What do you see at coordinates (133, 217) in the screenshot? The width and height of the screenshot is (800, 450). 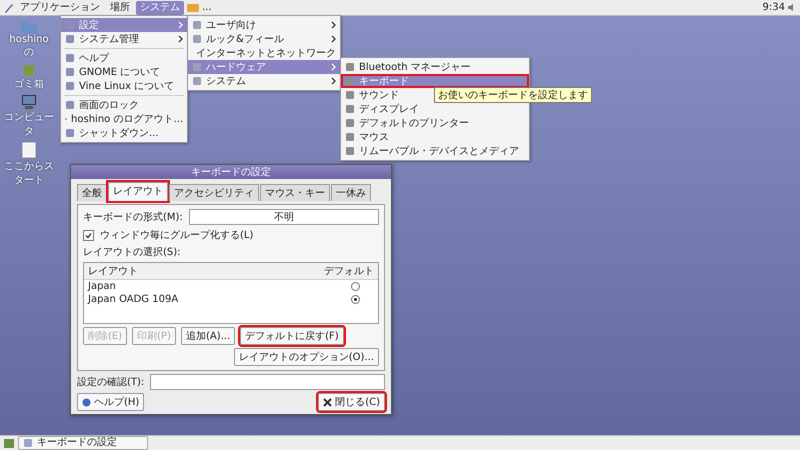 I see `field-label: キーボードの形式(M):` at bounding box center [133, 217].